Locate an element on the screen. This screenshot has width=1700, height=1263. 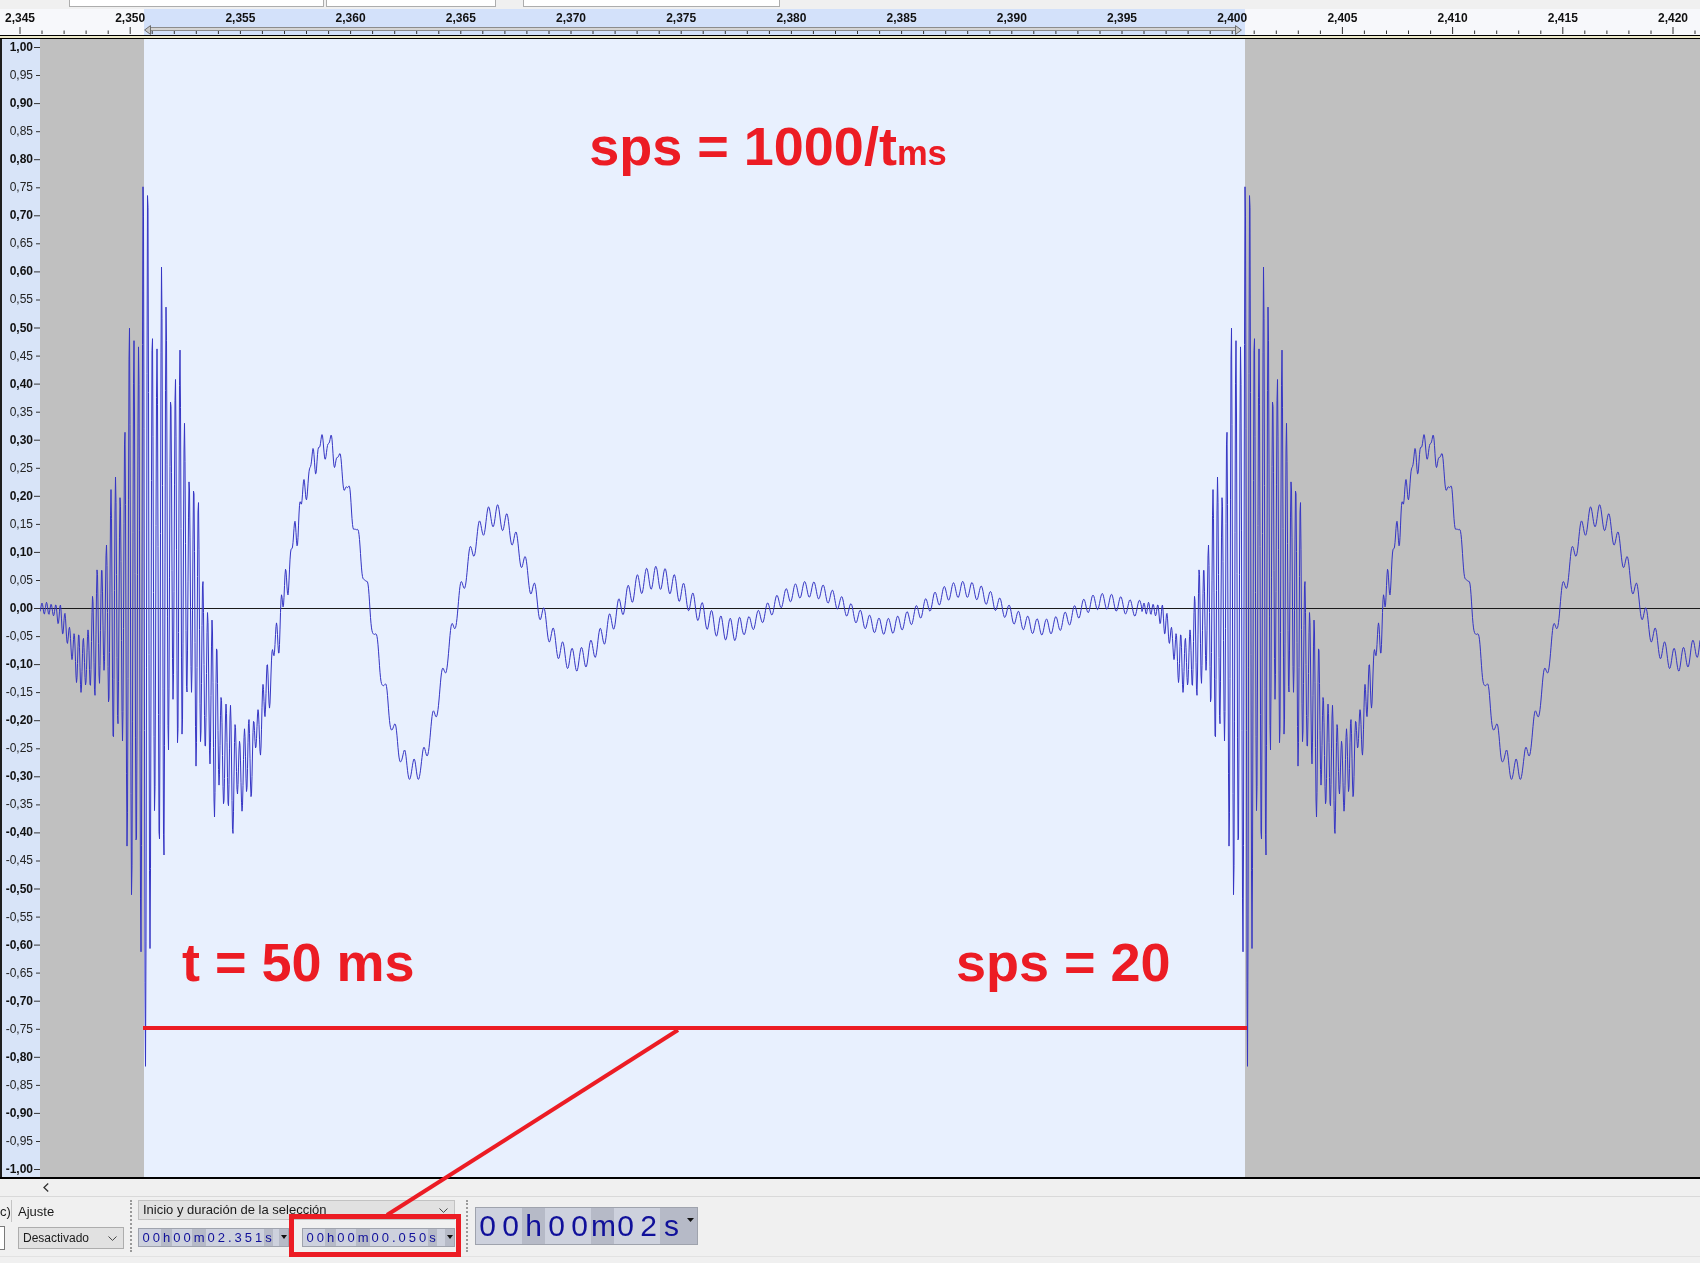
scale-label: -1,00 is located at coordinates (19, 1169).